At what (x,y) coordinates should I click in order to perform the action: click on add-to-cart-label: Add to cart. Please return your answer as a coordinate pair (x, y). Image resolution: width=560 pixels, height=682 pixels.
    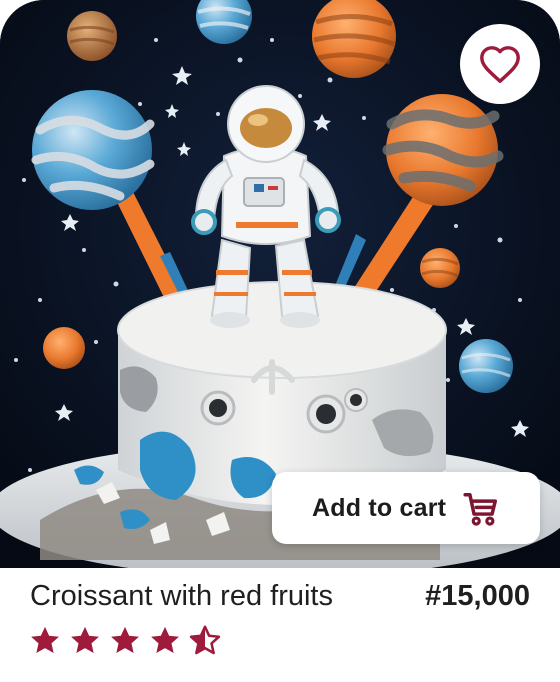
    Looking at the image, I should click on (379, 508).